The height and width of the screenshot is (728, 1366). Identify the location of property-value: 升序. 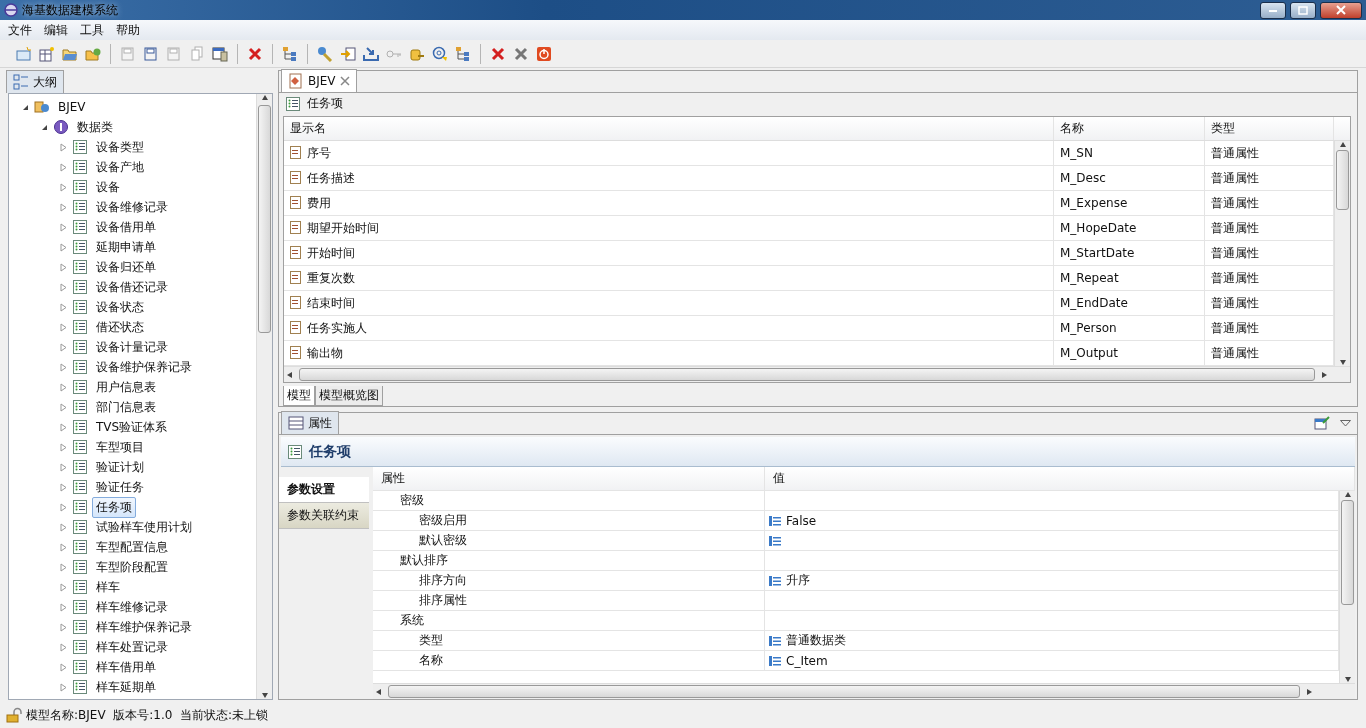
(798, 580).